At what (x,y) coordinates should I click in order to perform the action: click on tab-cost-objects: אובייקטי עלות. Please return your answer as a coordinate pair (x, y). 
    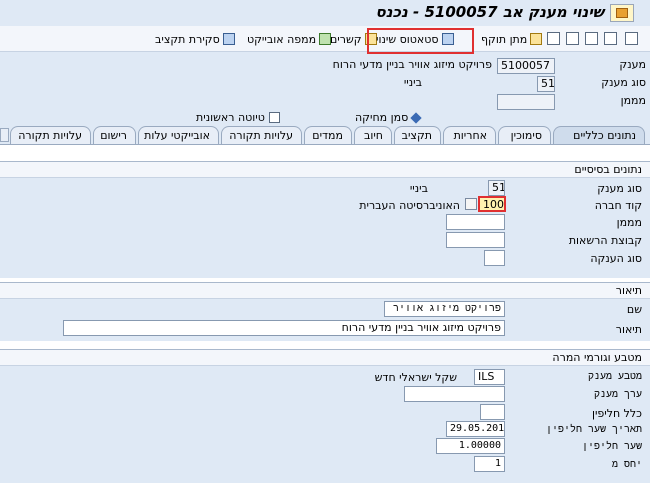
    Looking at the image, I should click on (178, 135).